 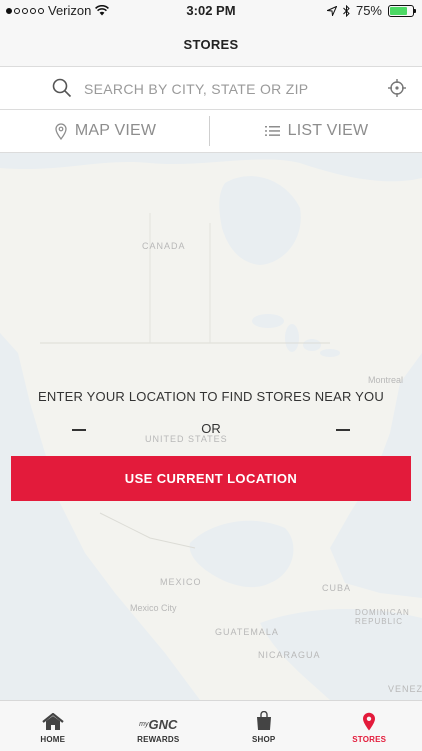 I want to click on tab-rewards-label: REWARDS, so click(x=158, y=739).